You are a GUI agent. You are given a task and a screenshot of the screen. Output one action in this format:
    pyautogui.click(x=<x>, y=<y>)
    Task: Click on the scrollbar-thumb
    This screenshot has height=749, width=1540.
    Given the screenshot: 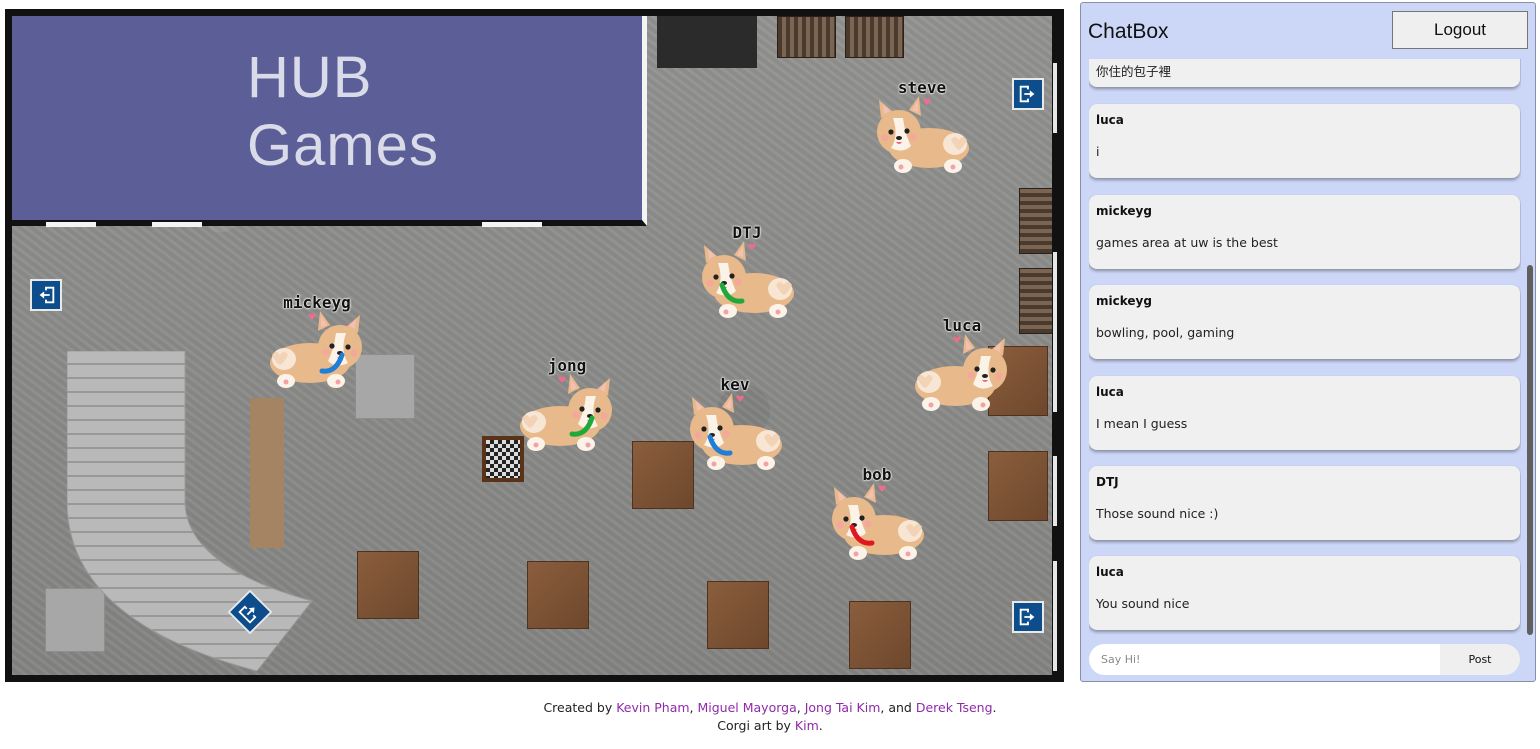 What is the action you would take?
    pyautogui.click(x=1530, y=450)
    